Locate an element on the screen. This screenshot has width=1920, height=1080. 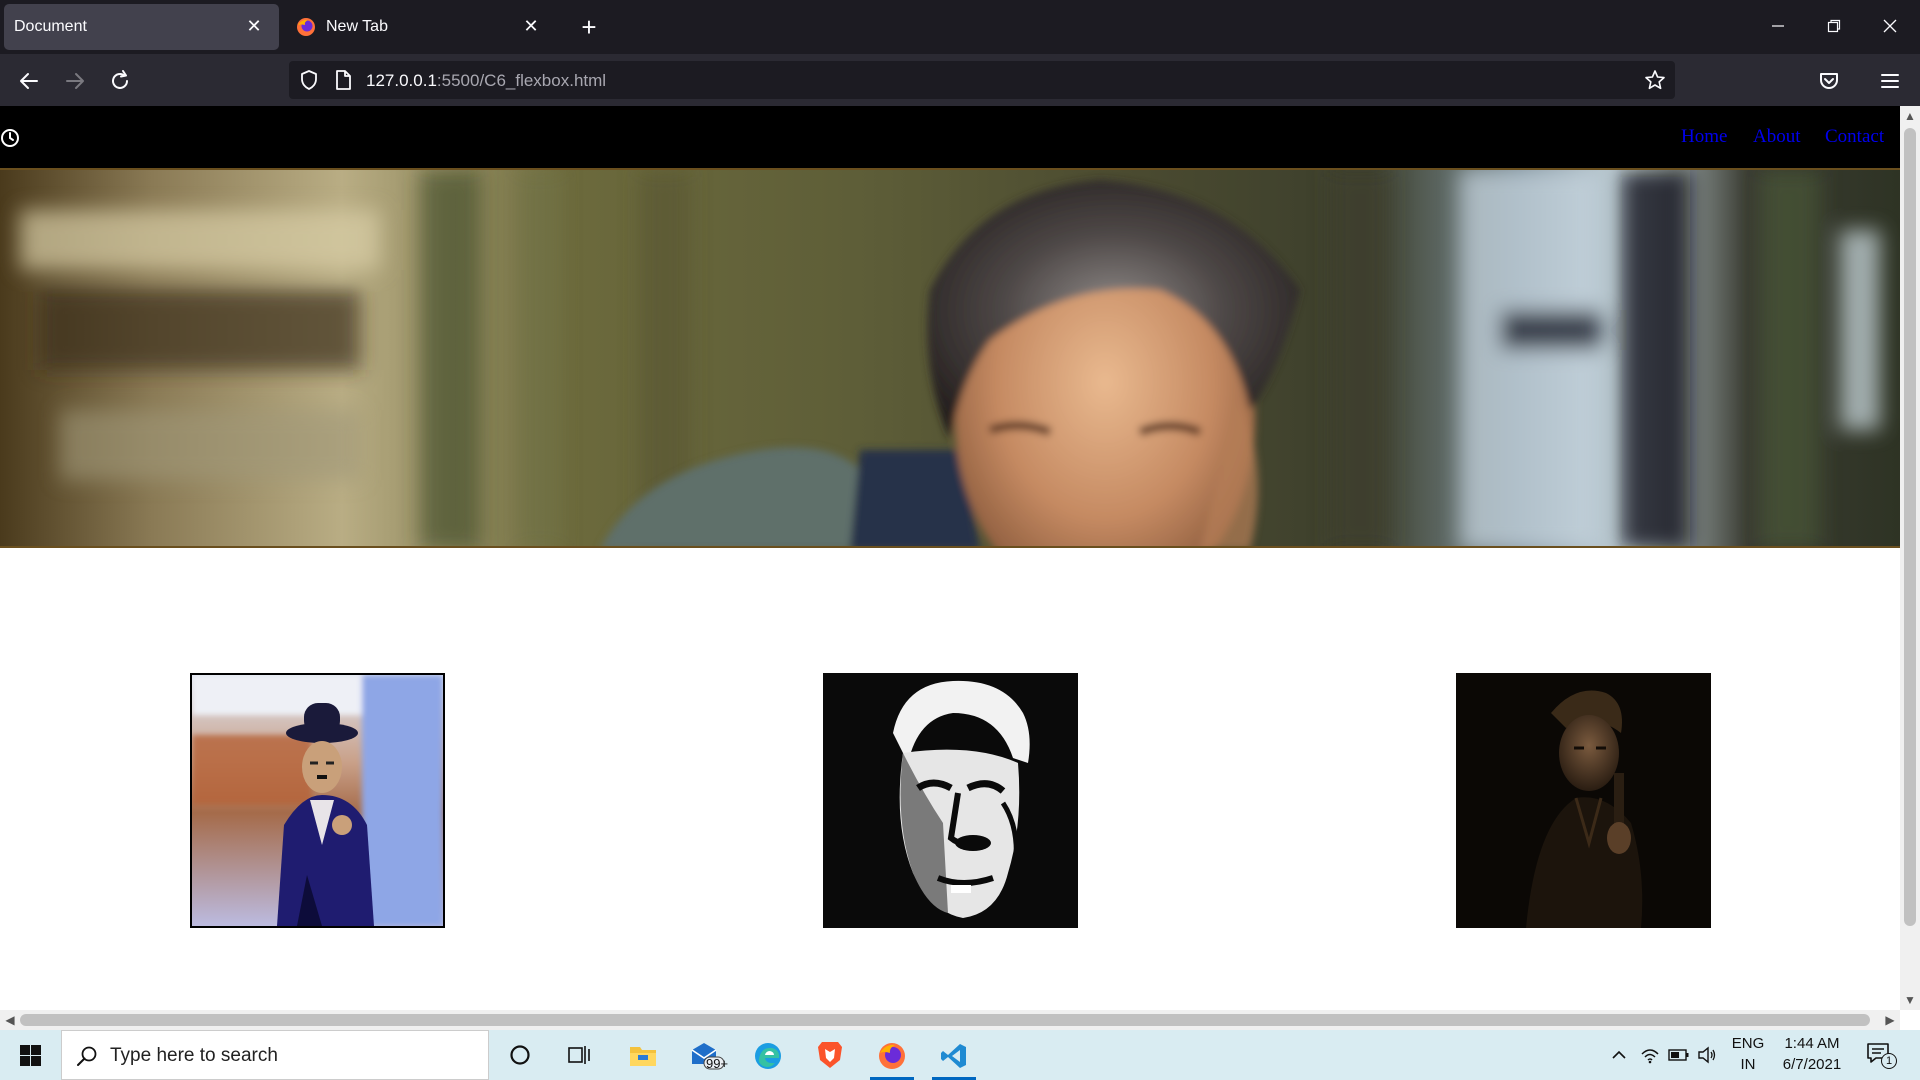
dark-portrait-photo is located at coordinates (1583, 800).